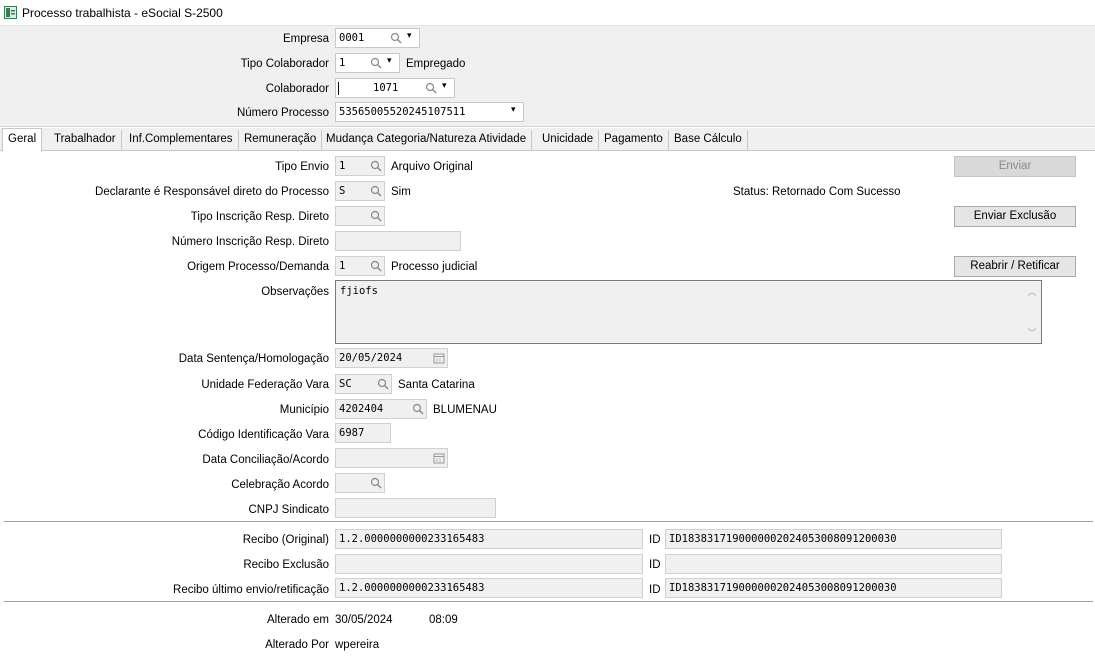 The height and width of the screenshot is (657, 1095). I want to click on tab-mudanca-categoria: Mudança Categoria/Natureza Atividade, so click(427, 140).